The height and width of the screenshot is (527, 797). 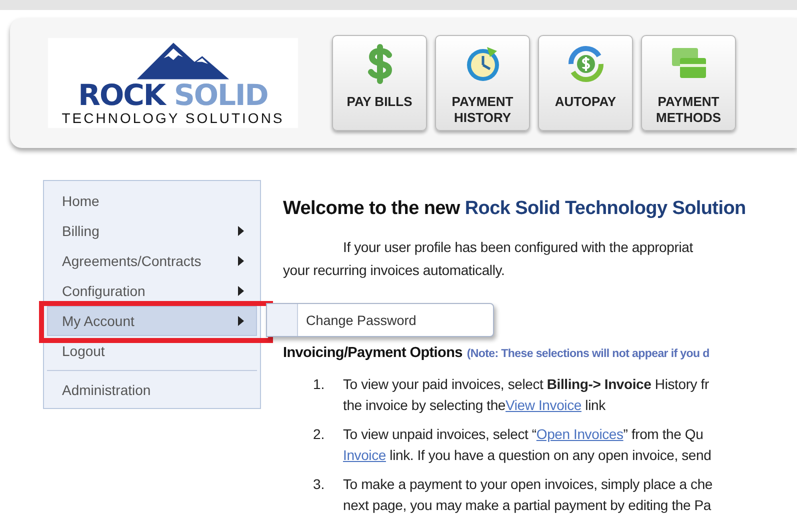 What do you see at coordinates (173, 118) in the screenshot?
I see `logo-tagline: TECHNOLOGY SOLUTIONS` at bounding box center [173, 118].